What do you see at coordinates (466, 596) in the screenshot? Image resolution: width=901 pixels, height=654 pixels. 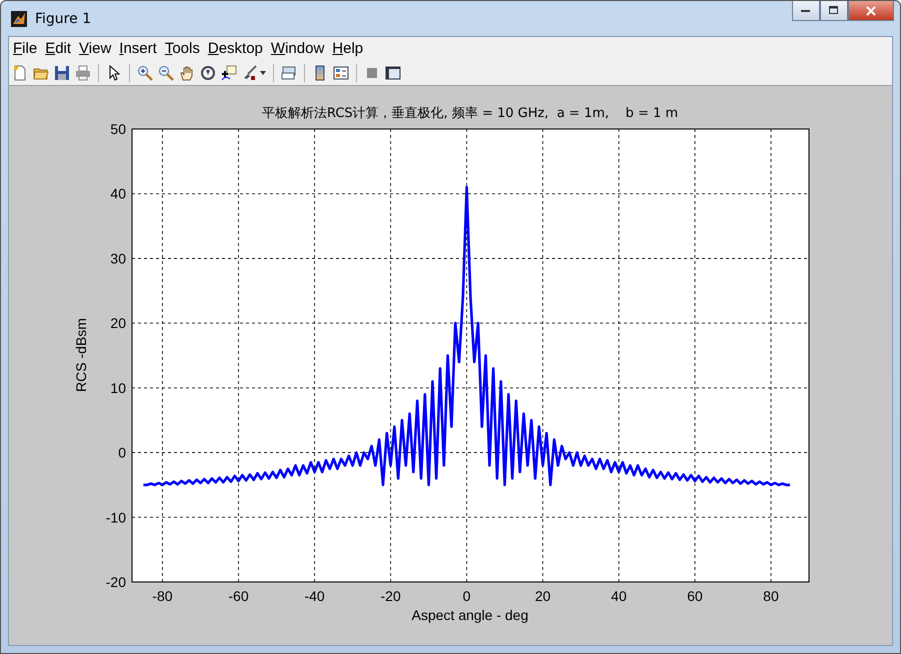 I see `x-tick-label: 0` at bounding box center [466, 596].